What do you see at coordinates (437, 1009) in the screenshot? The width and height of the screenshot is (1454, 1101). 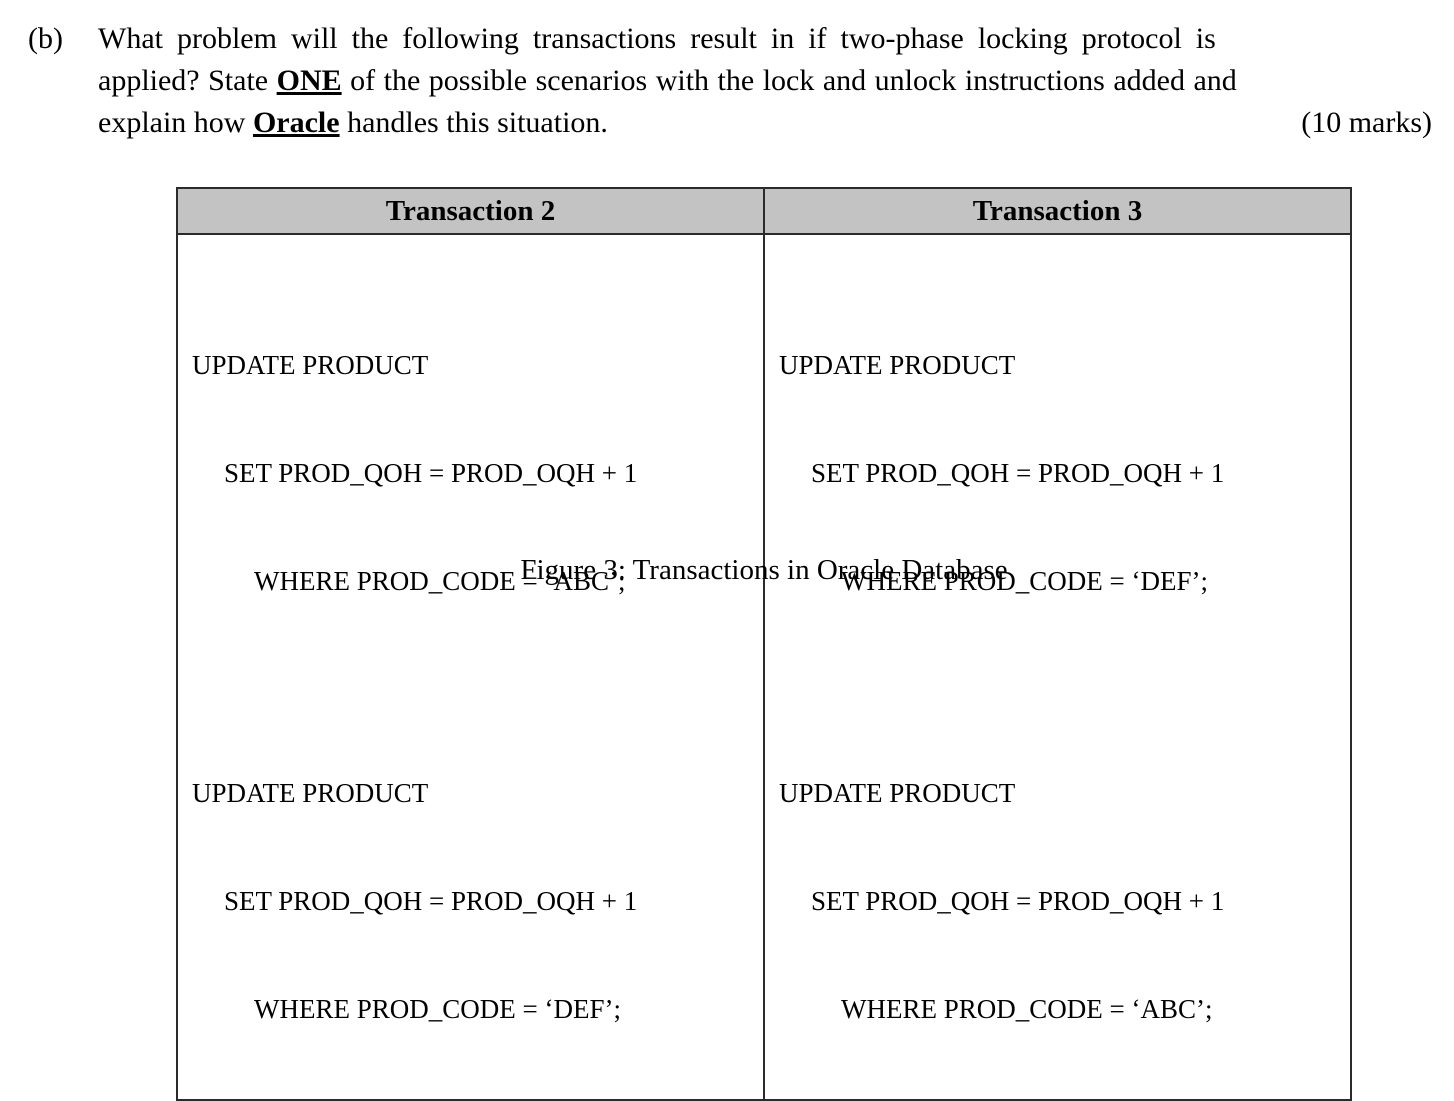 I see `sql-line: WHERE PROD_CODE = ‘DEF’;` at bounding box center [437, 1009].